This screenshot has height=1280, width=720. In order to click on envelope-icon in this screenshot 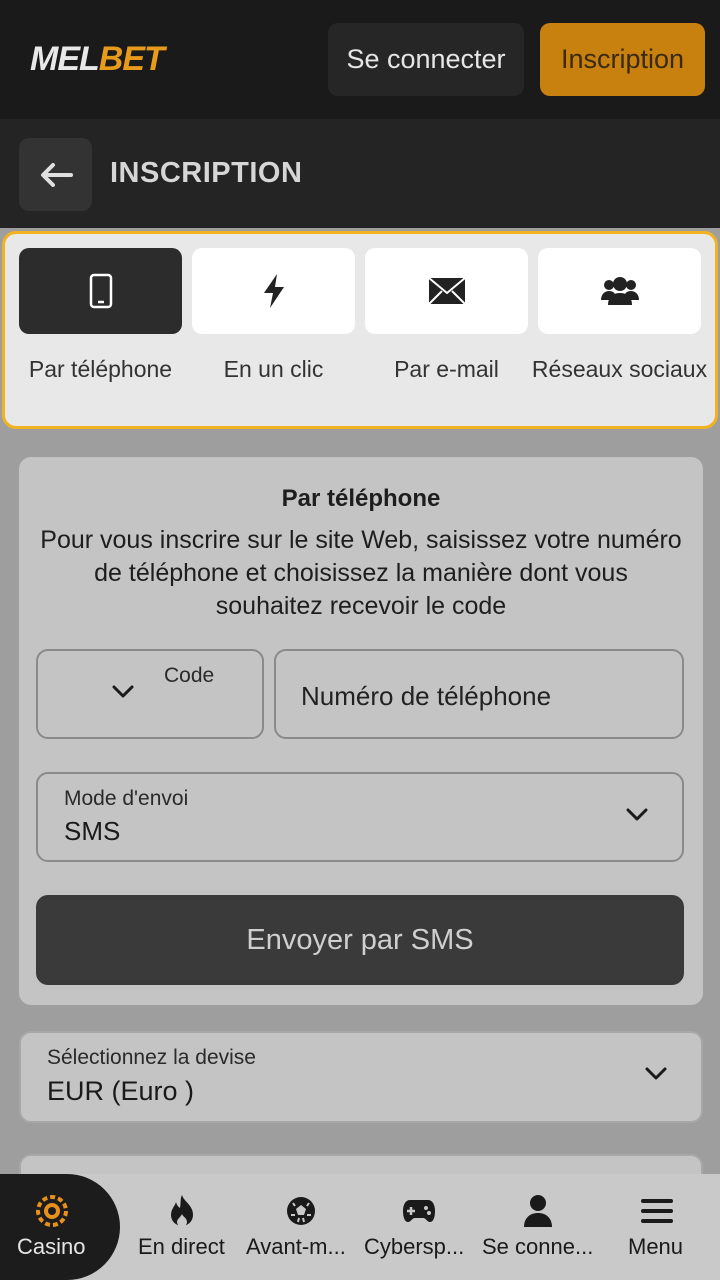, I will do `click(446, 291)`.